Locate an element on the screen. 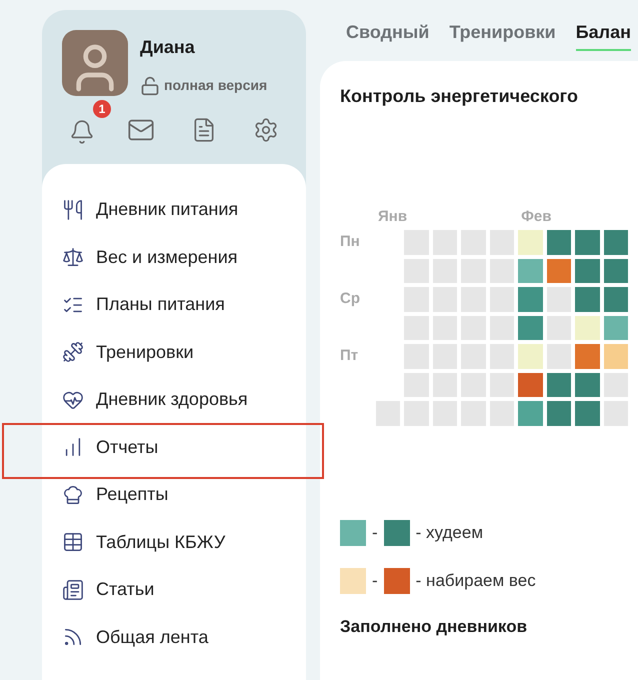 This screenshot has height=680, width=638. plan-label: полная версия is located at coordinates (216, 85).